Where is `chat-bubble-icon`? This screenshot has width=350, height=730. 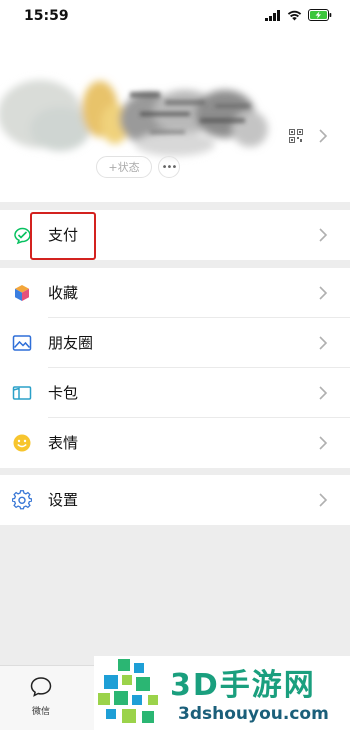 chat-bubble-icon is located at coordinates (41, 687).